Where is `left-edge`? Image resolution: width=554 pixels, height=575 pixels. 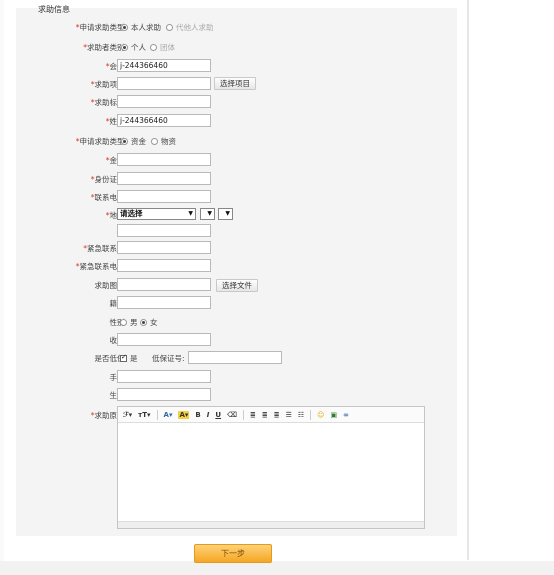
left-edge is located at coordinates (2, 287).